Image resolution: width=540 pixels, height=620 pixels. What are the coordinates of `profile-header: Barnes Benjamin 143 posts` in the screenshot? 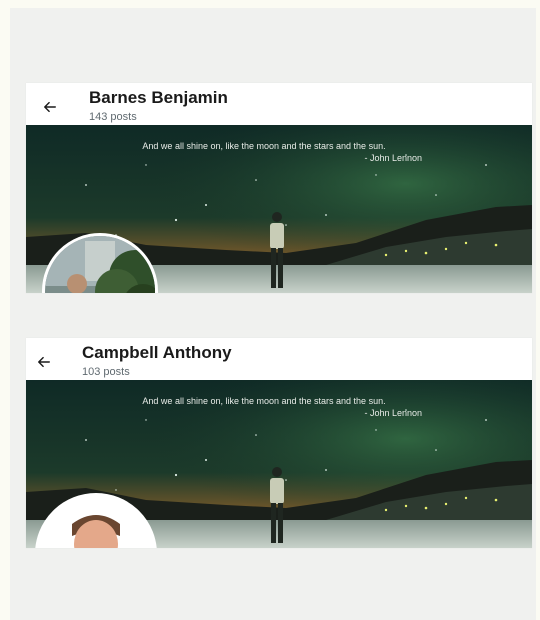 It's located at (279, 104).